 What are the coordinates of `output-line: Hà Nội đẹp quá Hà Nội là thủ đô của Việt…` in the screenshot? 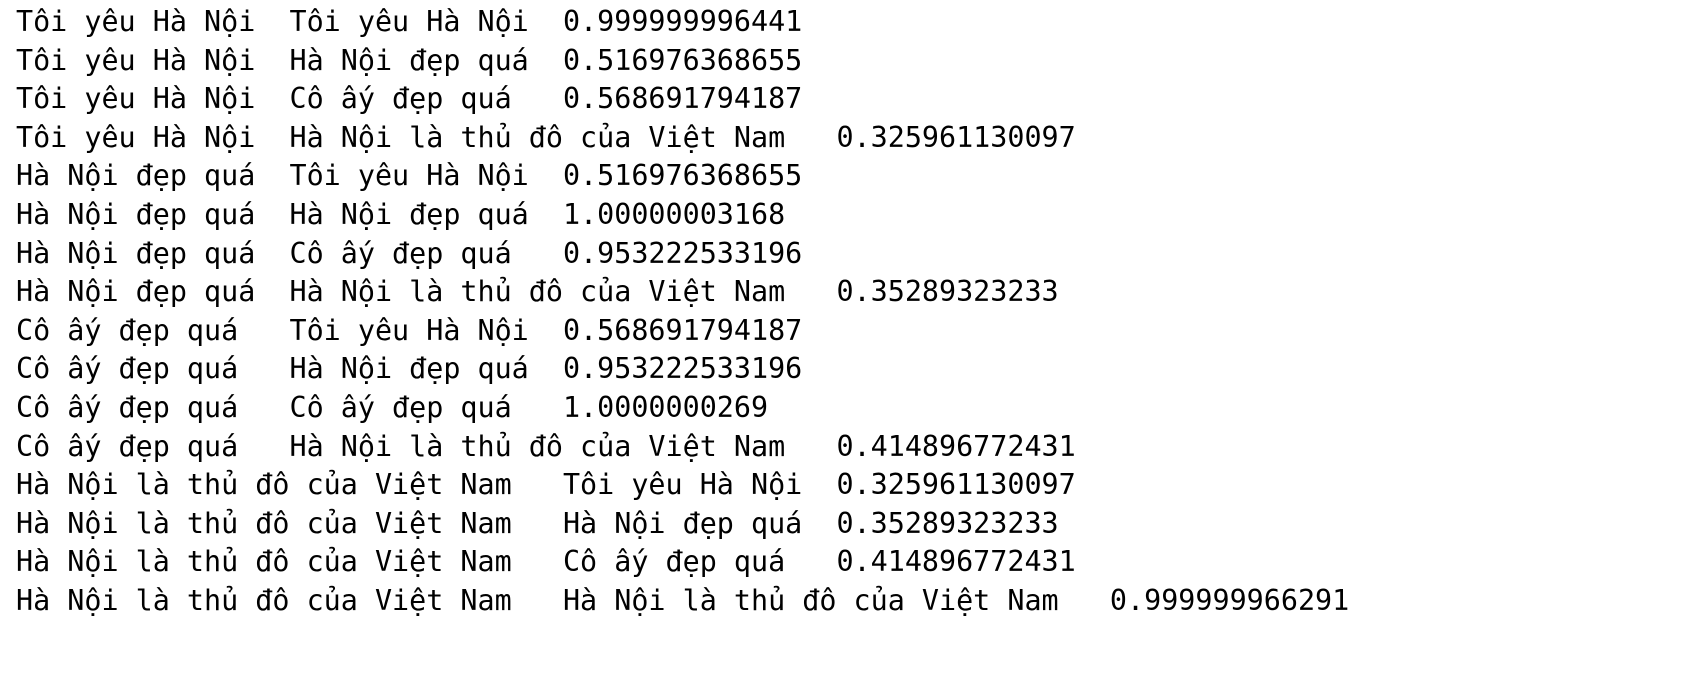 It's located at (537, 292).